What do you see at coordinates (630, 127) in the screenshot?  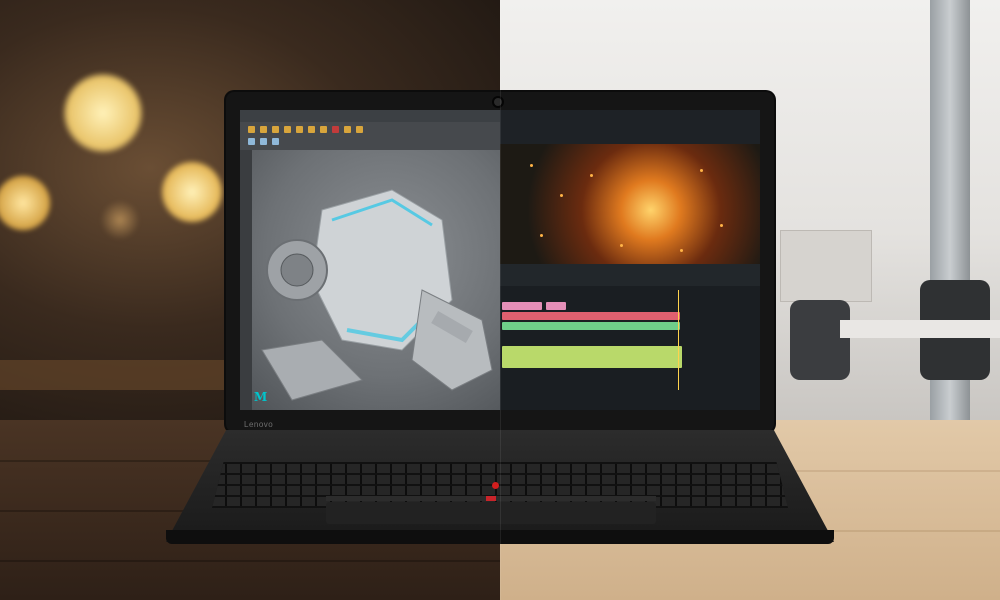 I see `editor-header` at bounding box center [630, 127].